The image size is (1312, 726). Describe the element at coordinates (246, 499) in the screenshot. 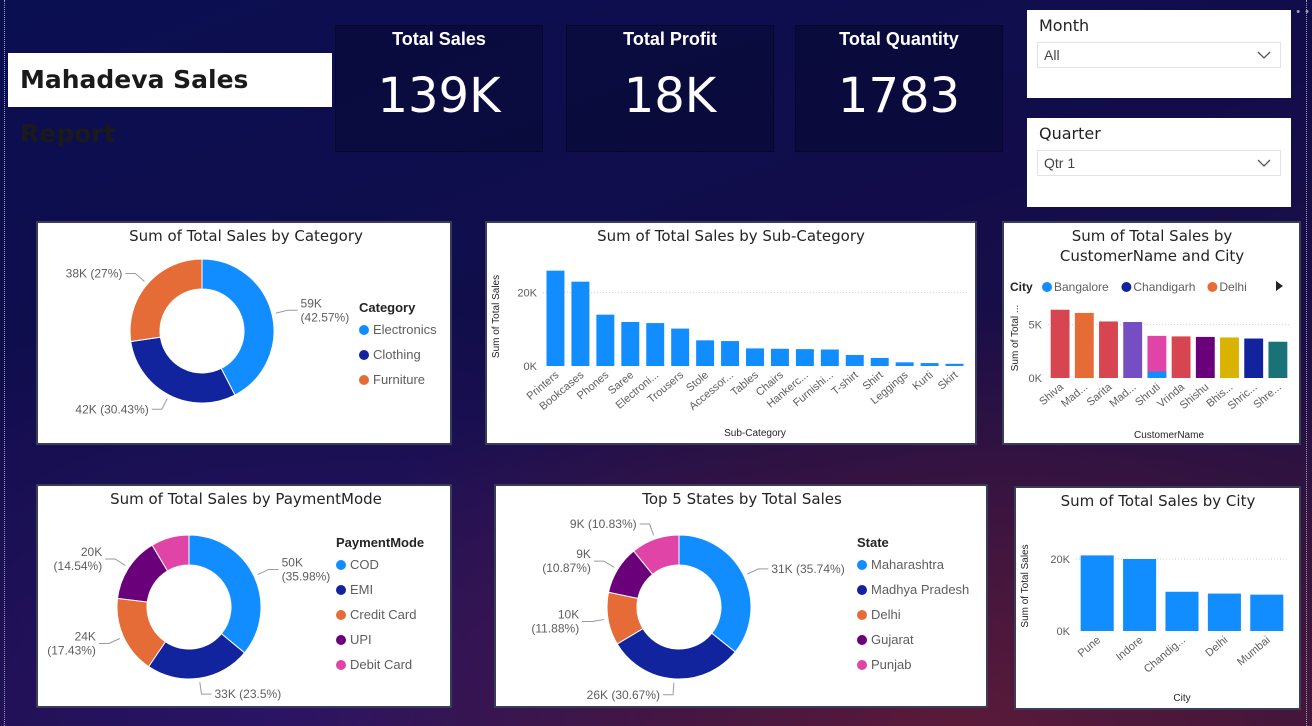

I see `chart-title: Sum of Total Sales by PaymentMode` at that location.